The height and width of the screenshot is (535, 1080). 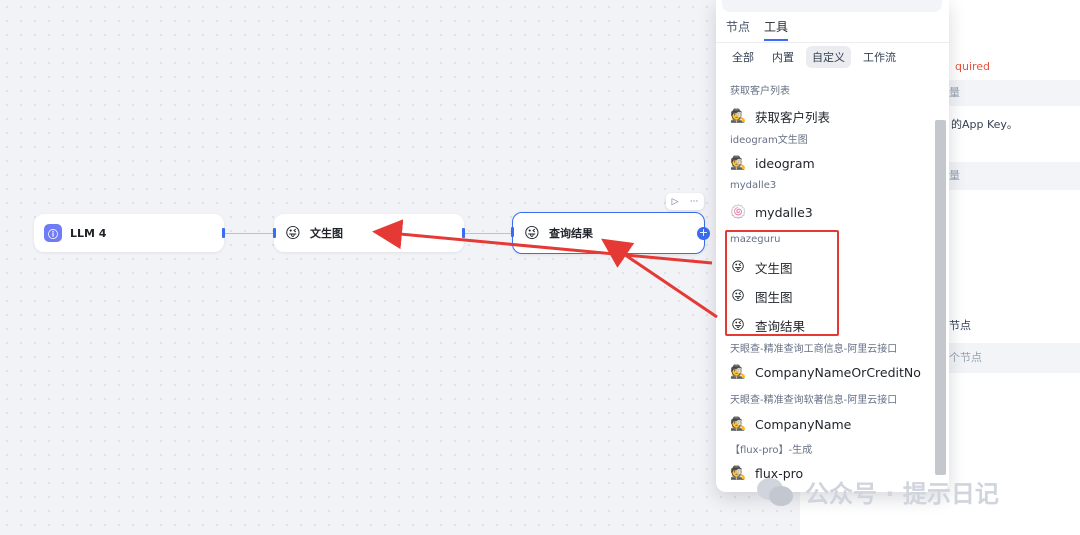 I want to click on node-label: LLM 4, so click(x=88, y=233).